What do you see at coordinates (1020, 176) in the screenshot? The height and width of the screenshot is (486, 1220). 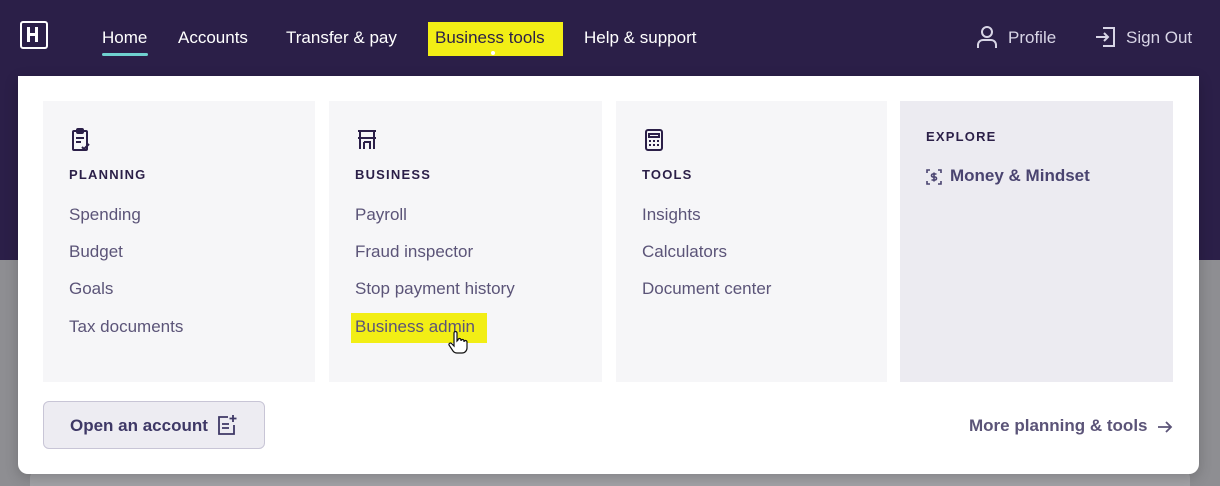 I see `link-money-mindset: Money & Mindset` at bounding box center [1020, 176].